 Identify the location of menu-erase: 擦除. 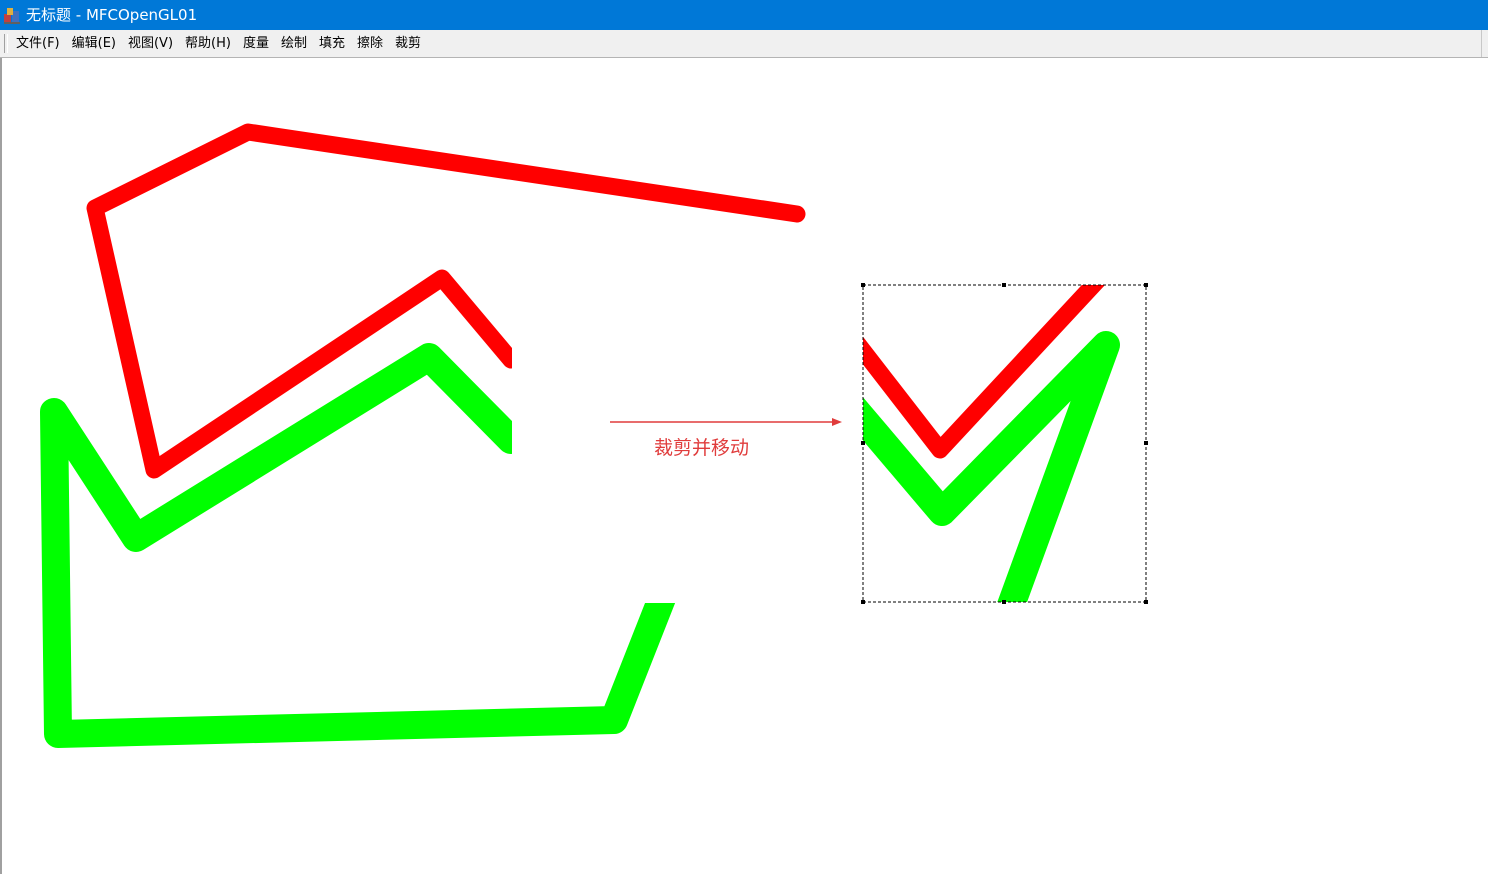
(370, 43).